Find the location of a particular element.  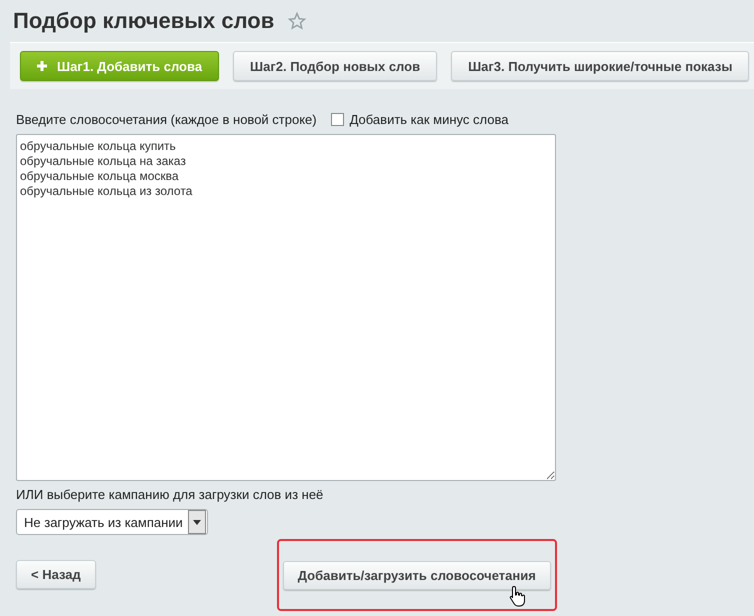

back-button: < Назад is located at coordinates (56, 574).